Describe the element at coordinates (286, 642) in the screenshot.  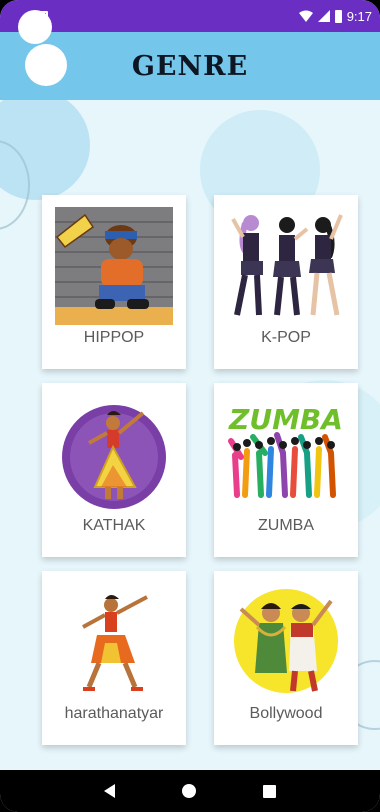
I see `bollywood-couple-image` at that location.